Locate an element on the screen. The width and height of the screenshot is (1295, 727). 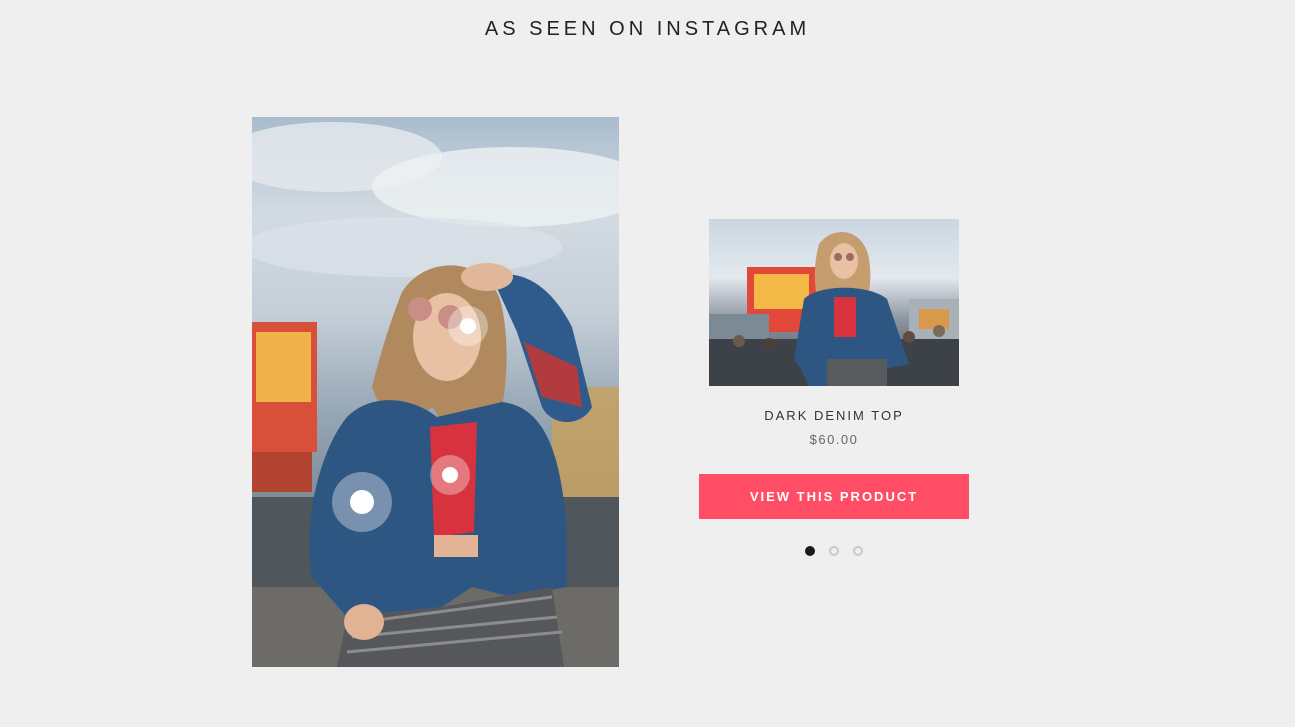
section-title: AS SEEN ON INSTAGRAM is located at coordinates (647, 29).